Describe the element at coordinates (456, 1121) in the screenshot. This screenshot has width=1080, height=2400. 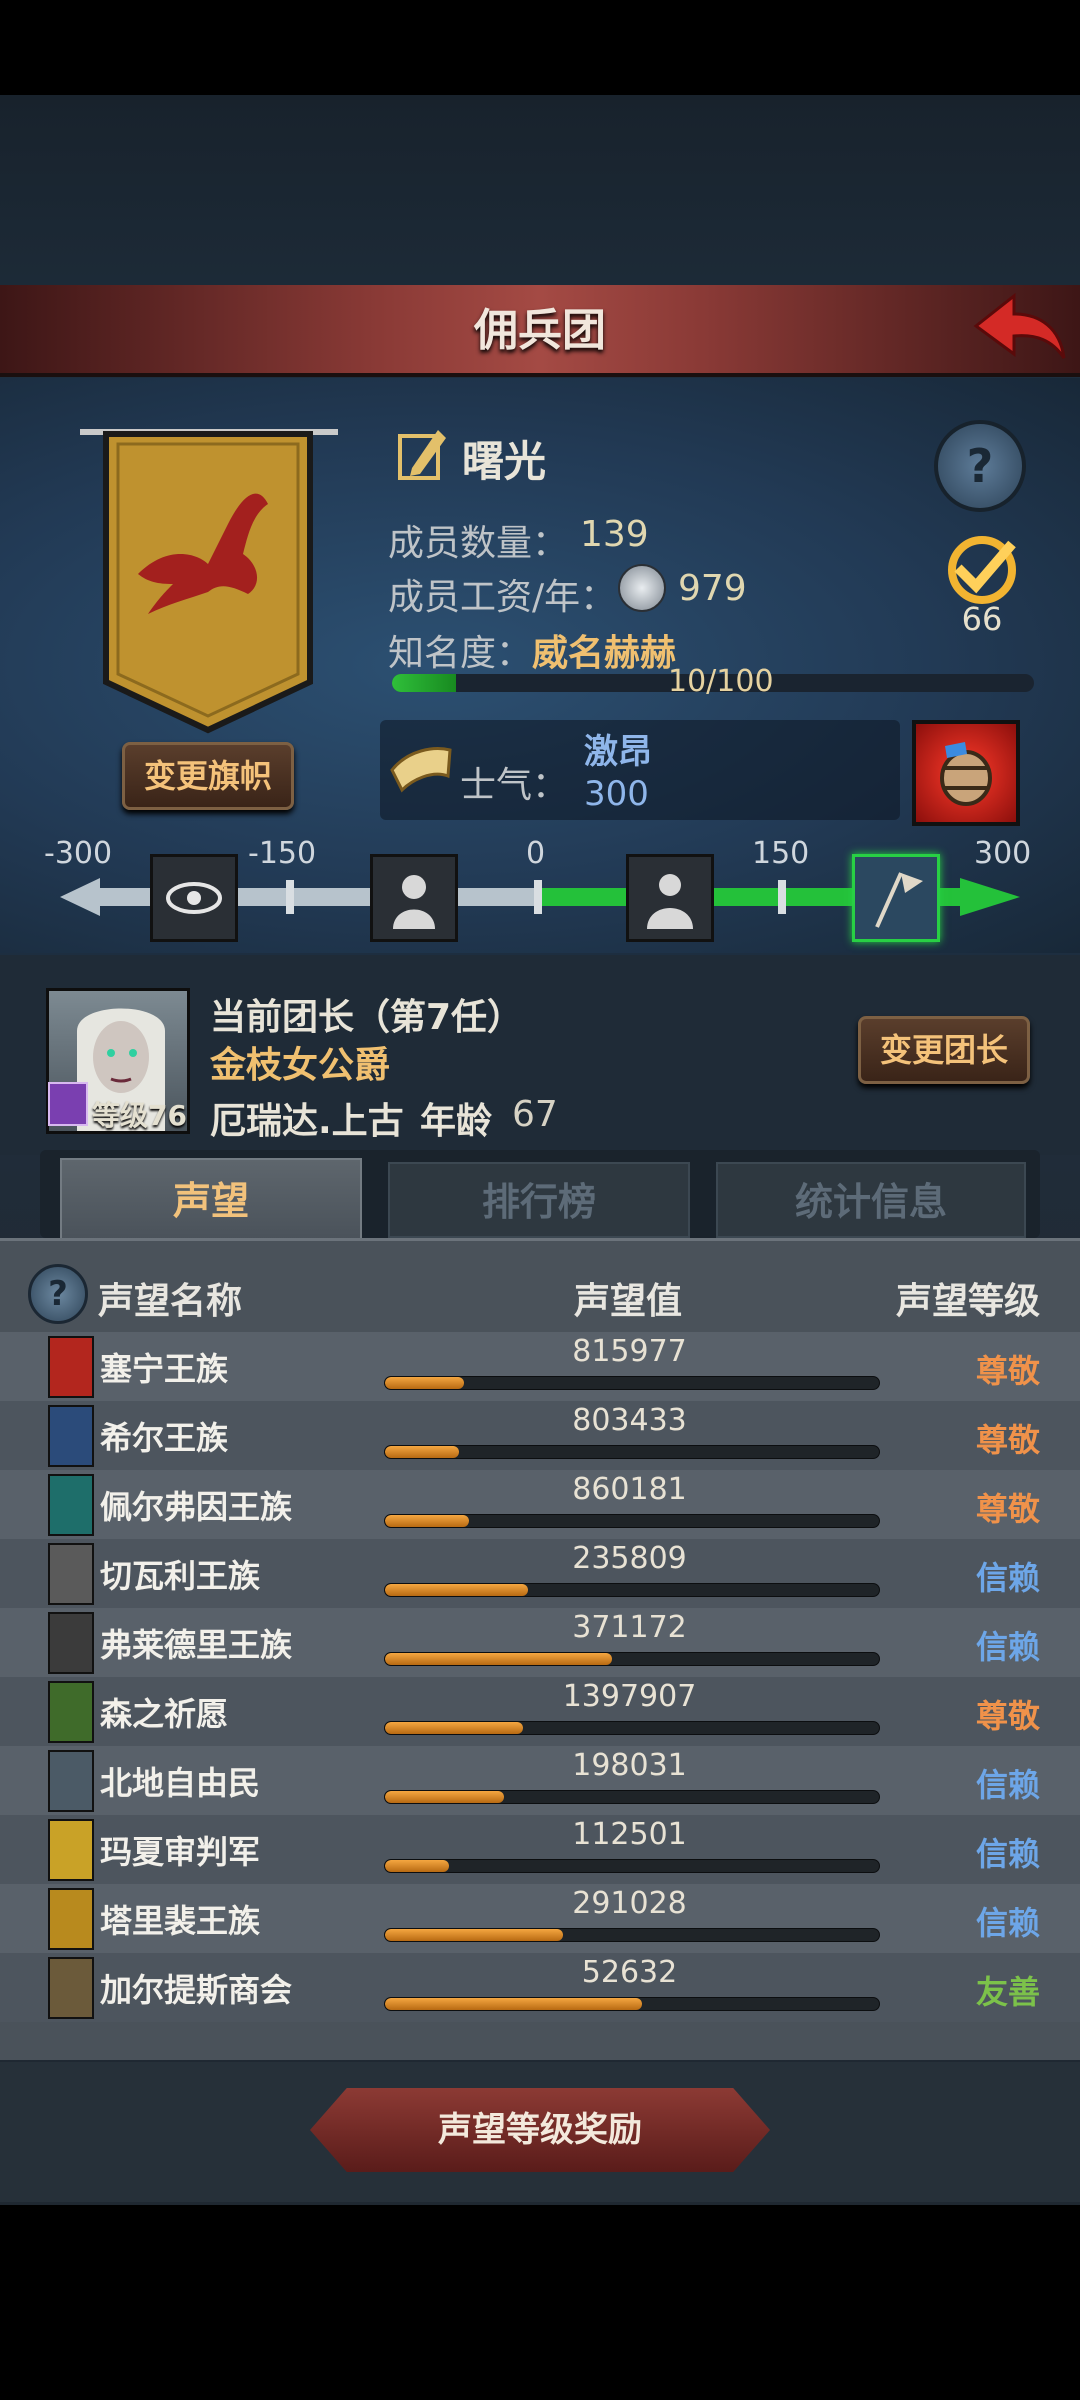
I see `leader-age-label: 年龄` at that location.